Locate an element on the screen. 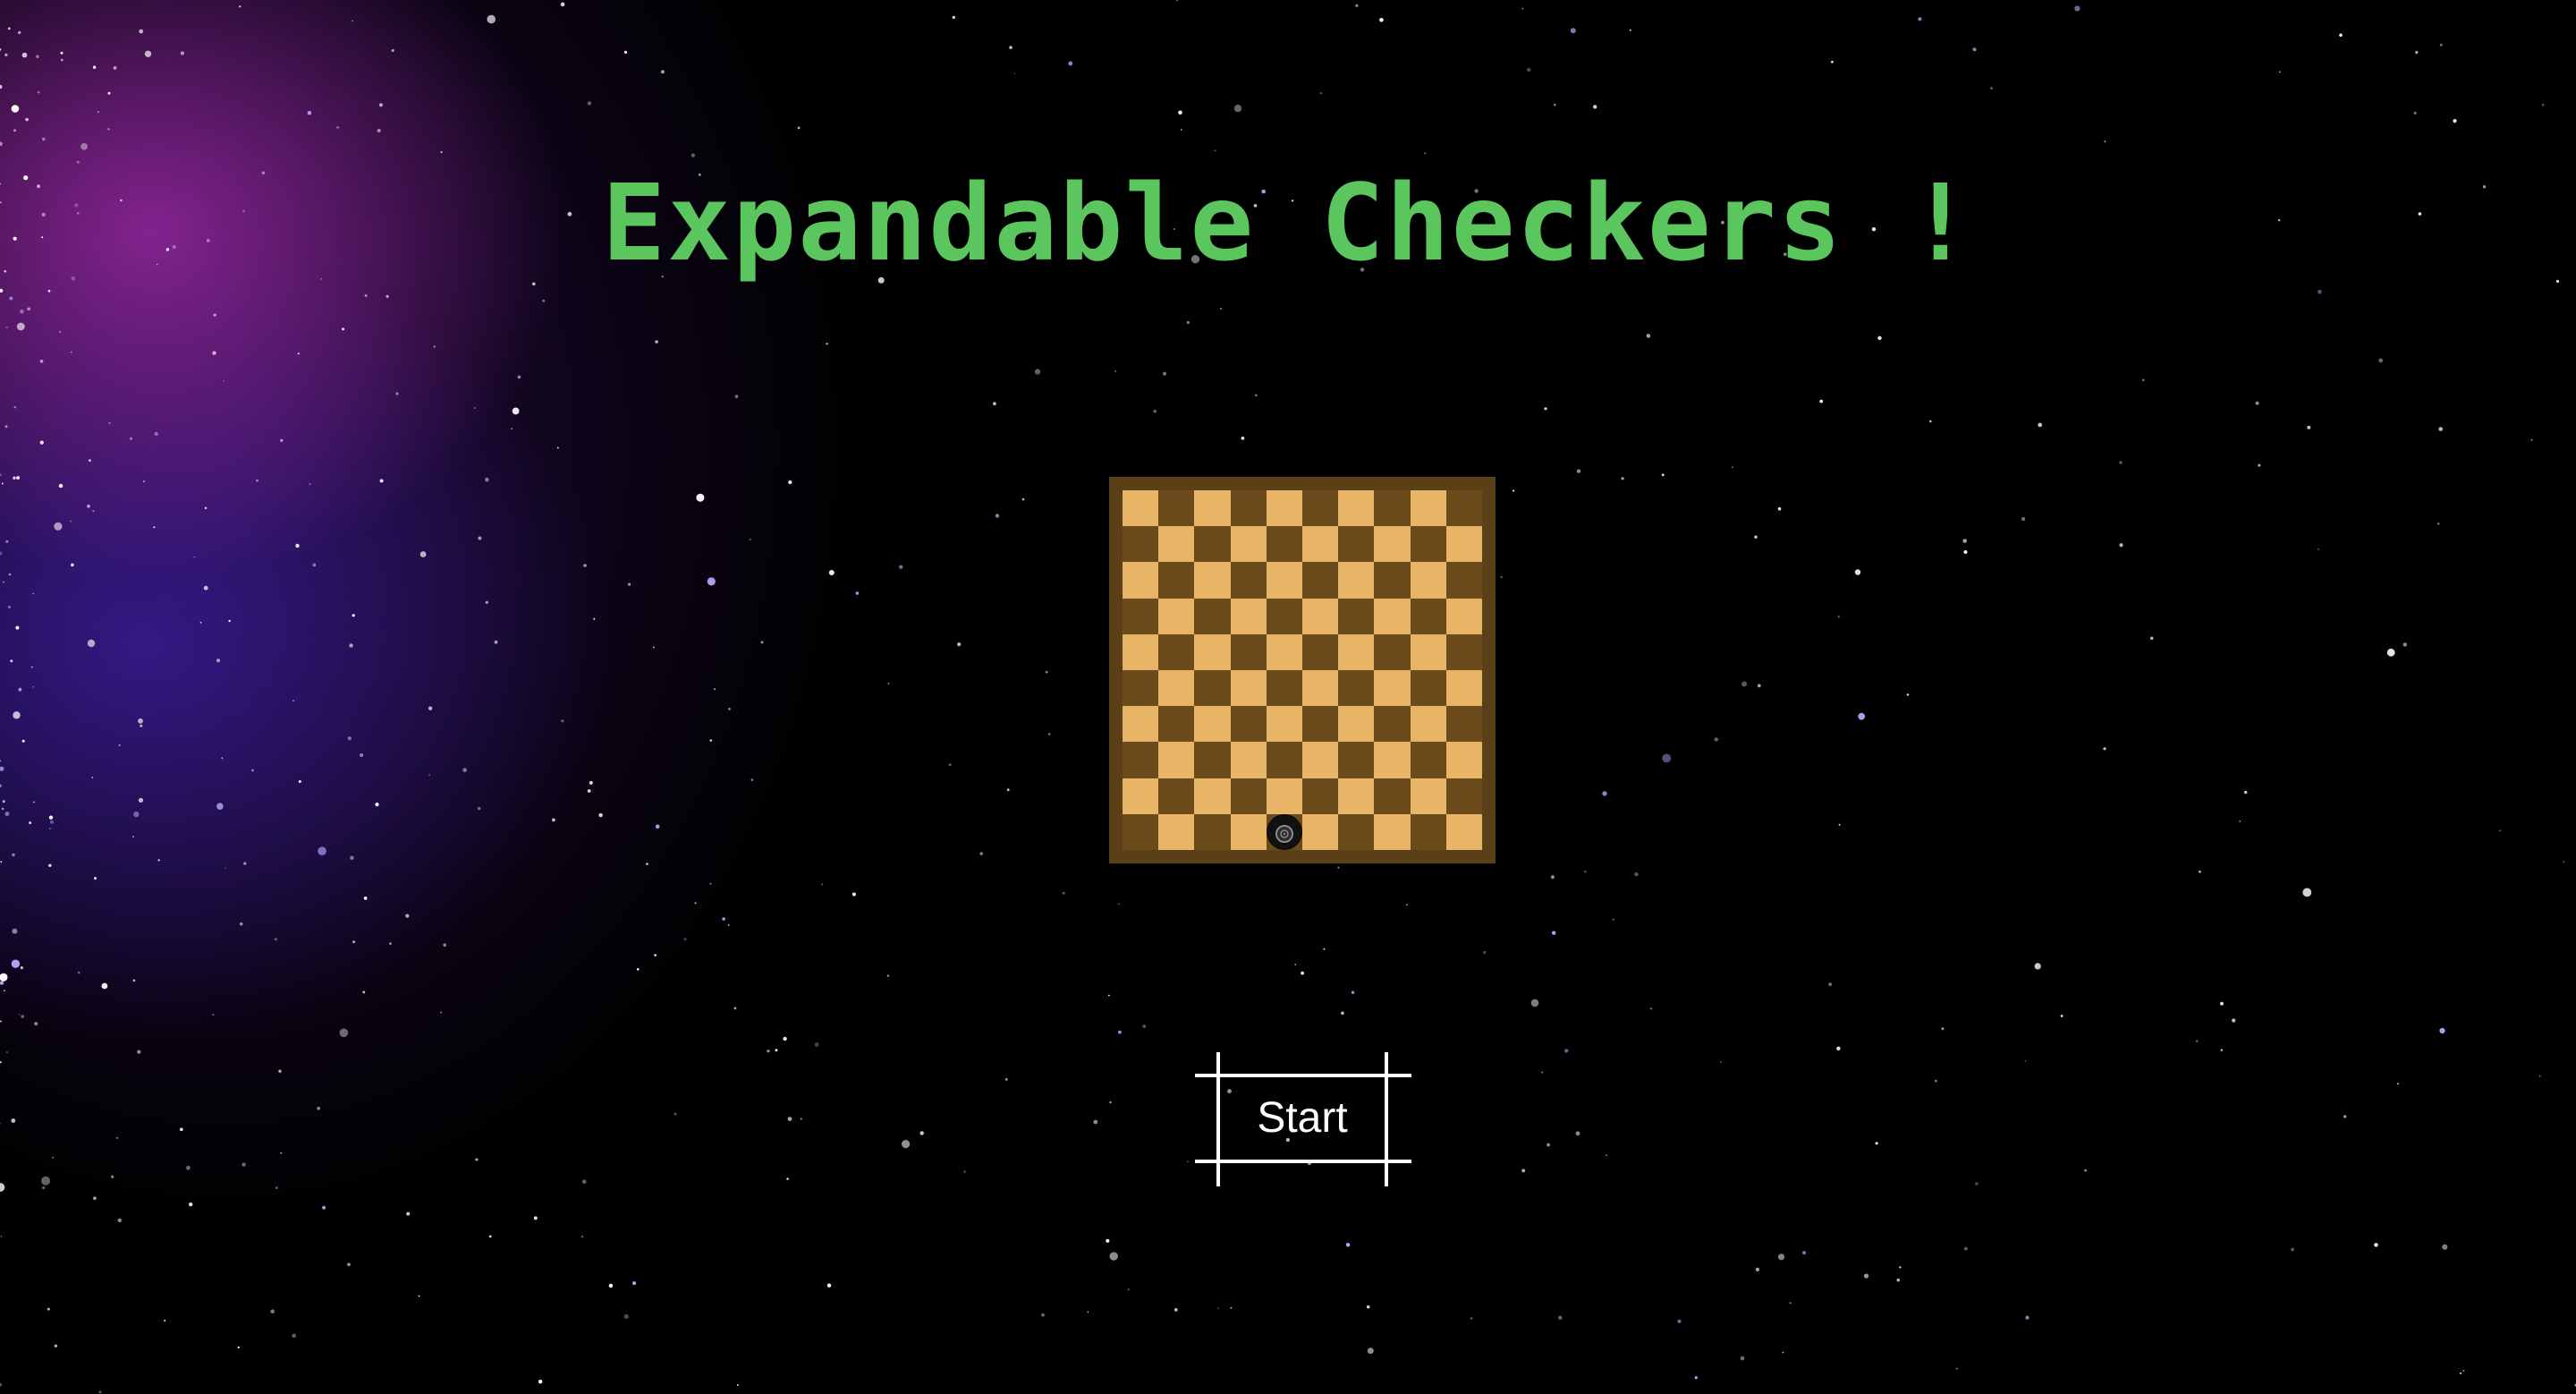  checker-piece-black is located at coordinates (1284, 831).